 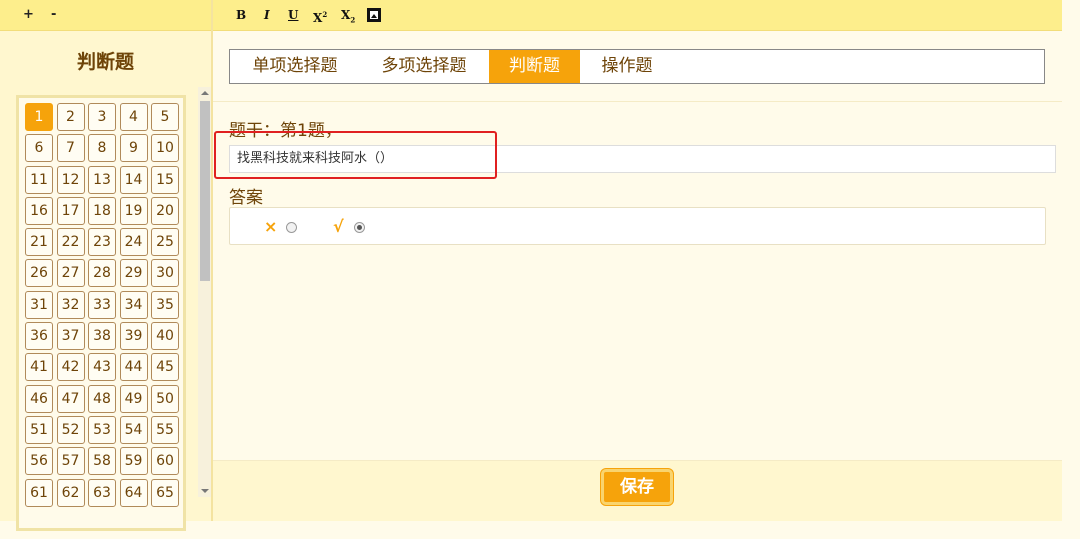 I want to click on question-number-button: 11, so click(x=39, y=179).